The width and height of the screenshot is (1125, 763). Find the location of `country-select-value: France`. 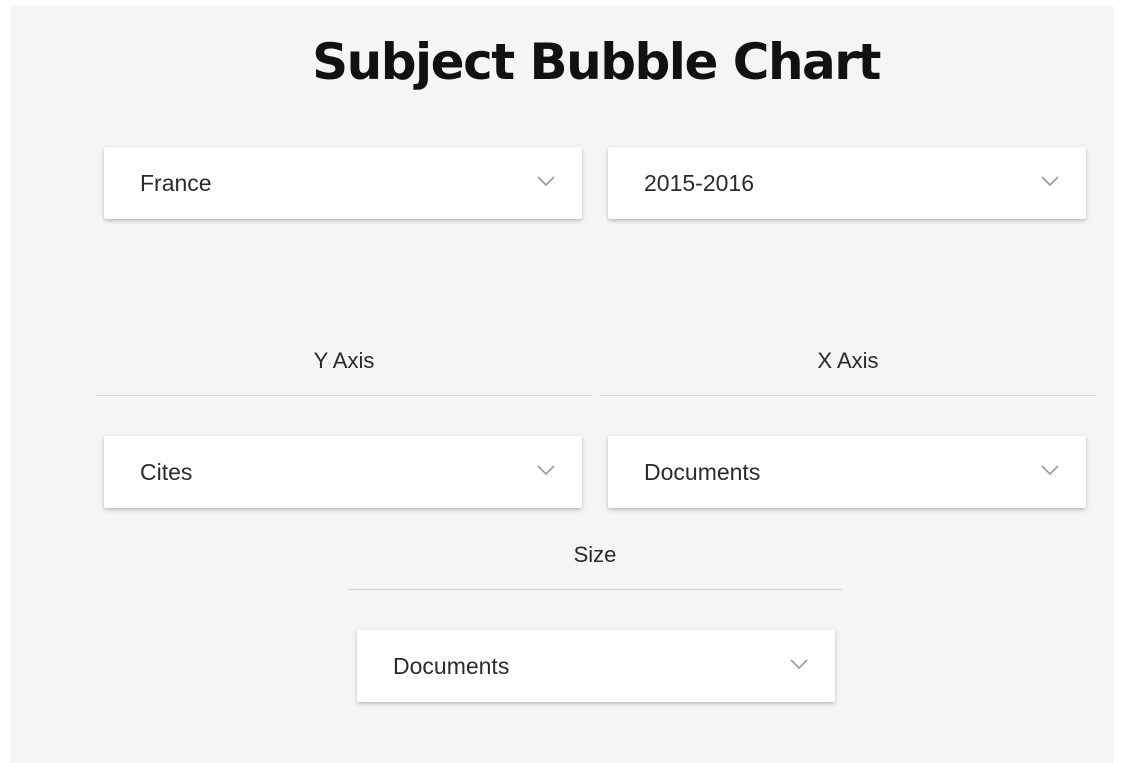

country-select-value: France is located at coordinates (176, 183).